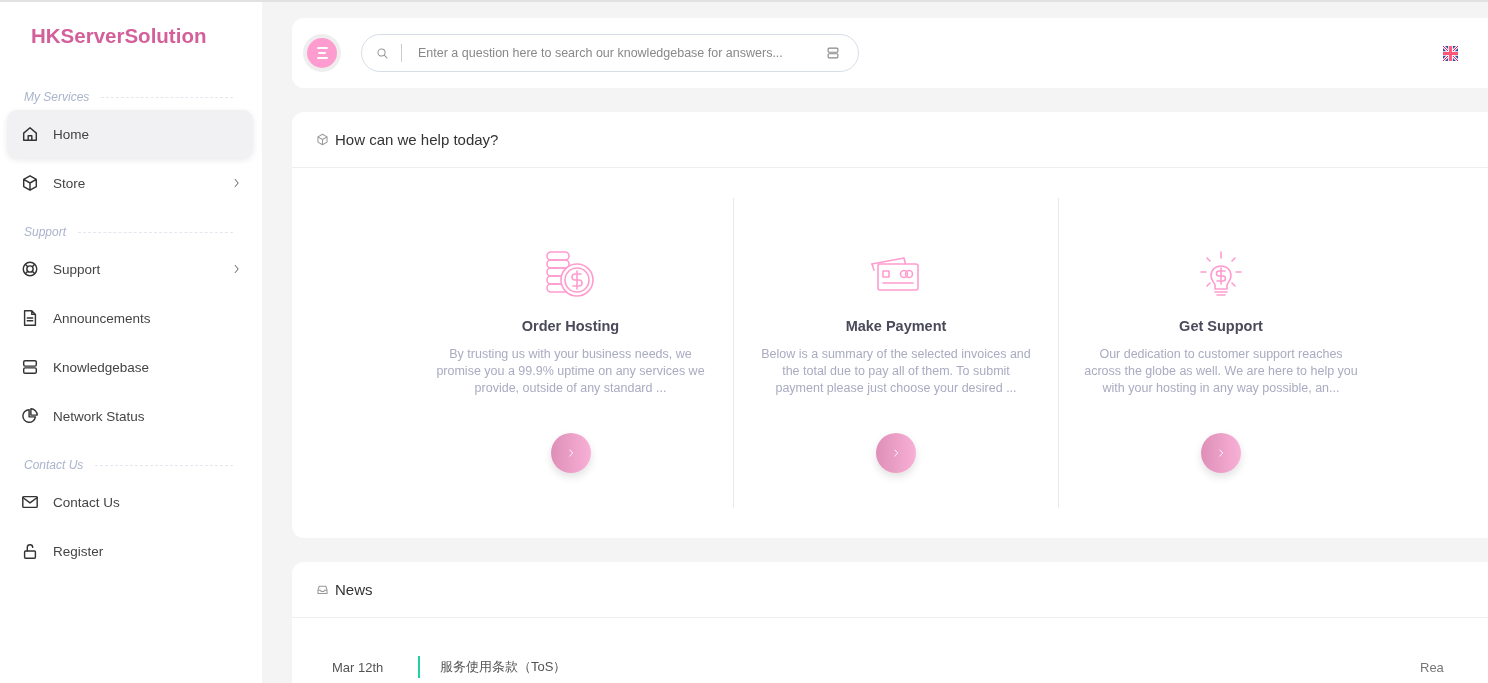  Describe the element at coordinates (30, 551) in the screenshot. I see `padlock-icon` at that location.